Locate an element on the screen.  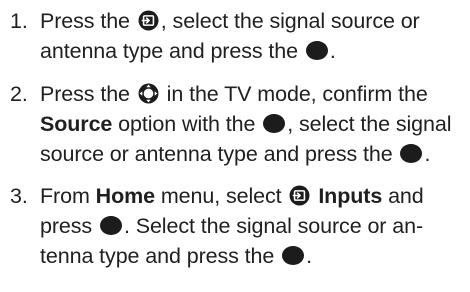
step-number: 1. is located at coordinates (19, 21).